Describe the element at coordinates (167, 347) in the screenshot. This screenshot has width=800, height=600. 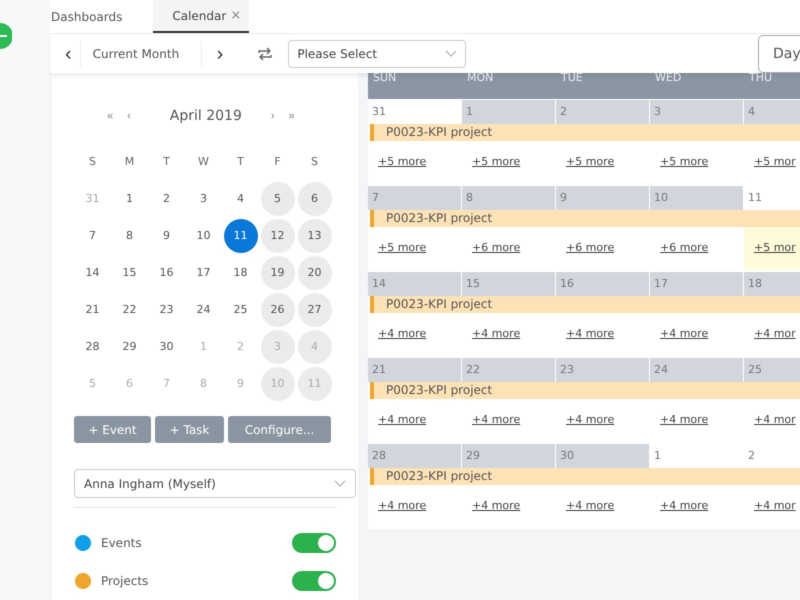
I see `date-button: 30` at that location.